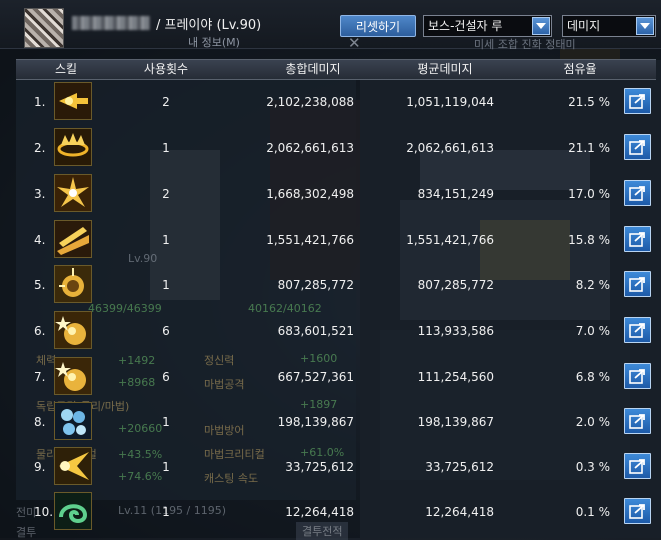 The width and height of the screenshot is (661, 540). I want to click on total-damage: 12,264,418, so click(319, 512).